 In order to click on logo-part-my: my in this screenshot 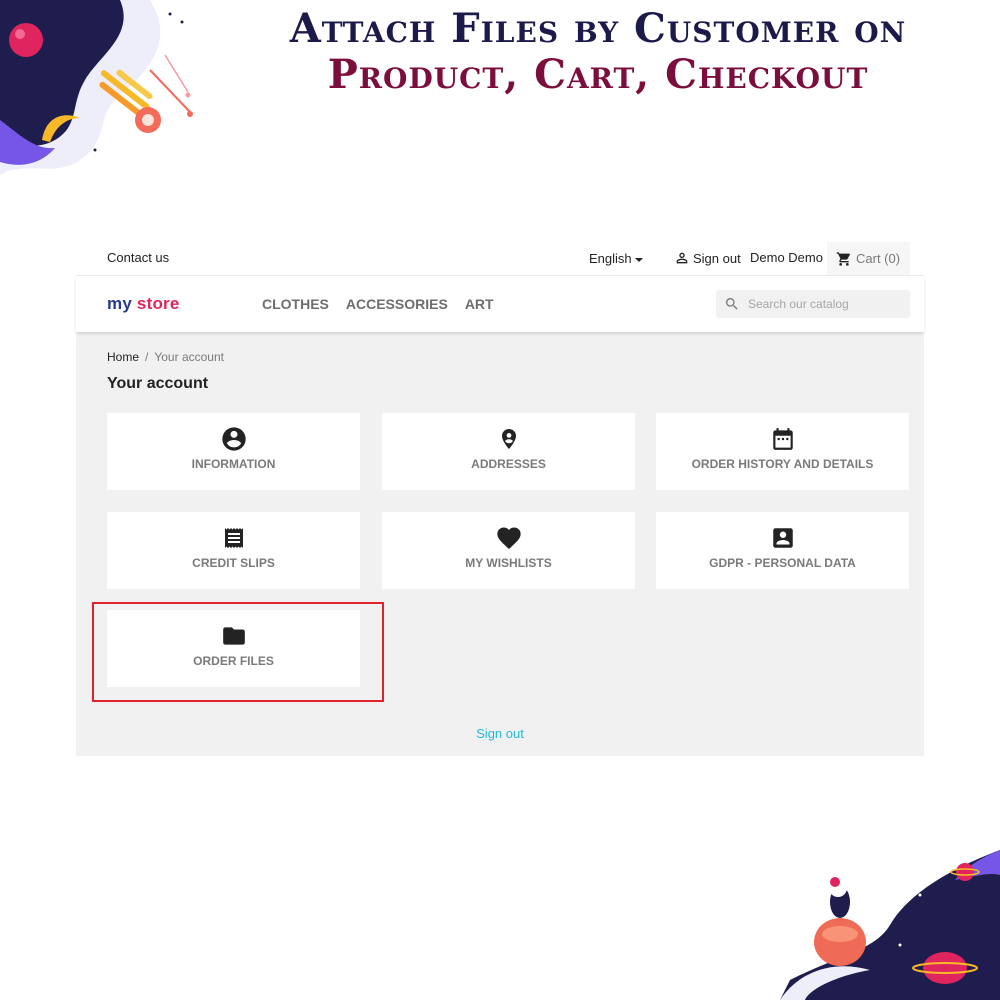, I will do `click(119, 303)`.